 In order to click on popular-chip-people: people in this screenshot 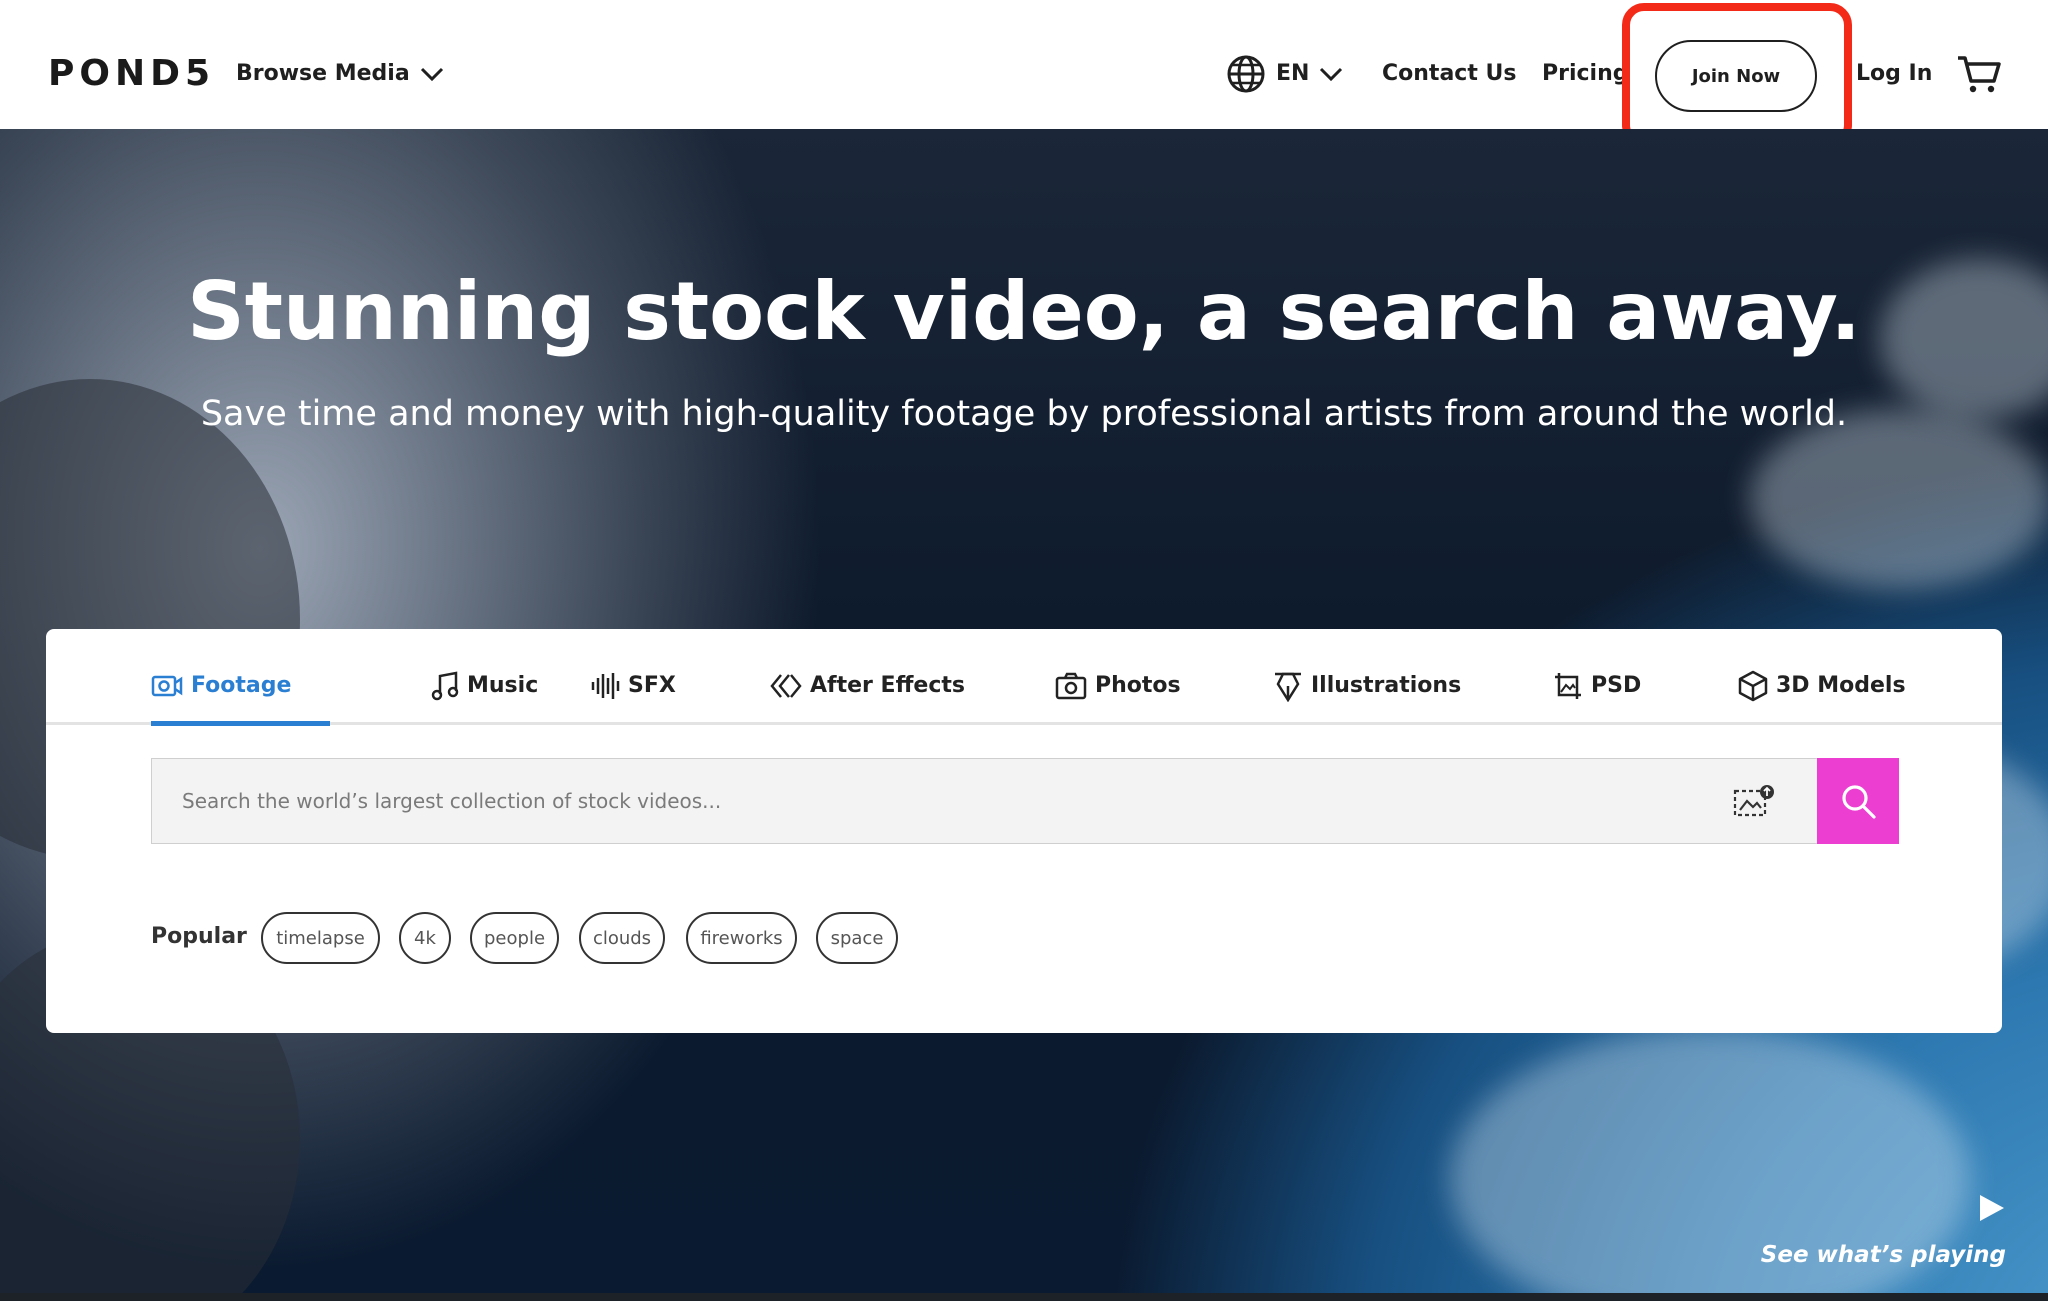, I will do `click(514, 938)`.